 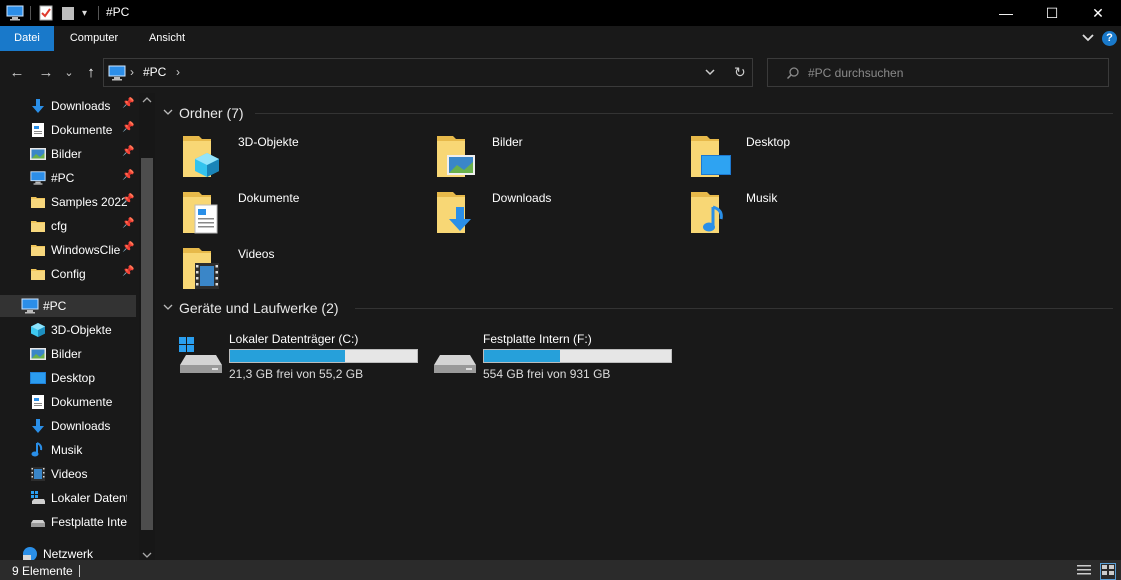 I want to click on new-folder-icon, so click(x=68, y=13).